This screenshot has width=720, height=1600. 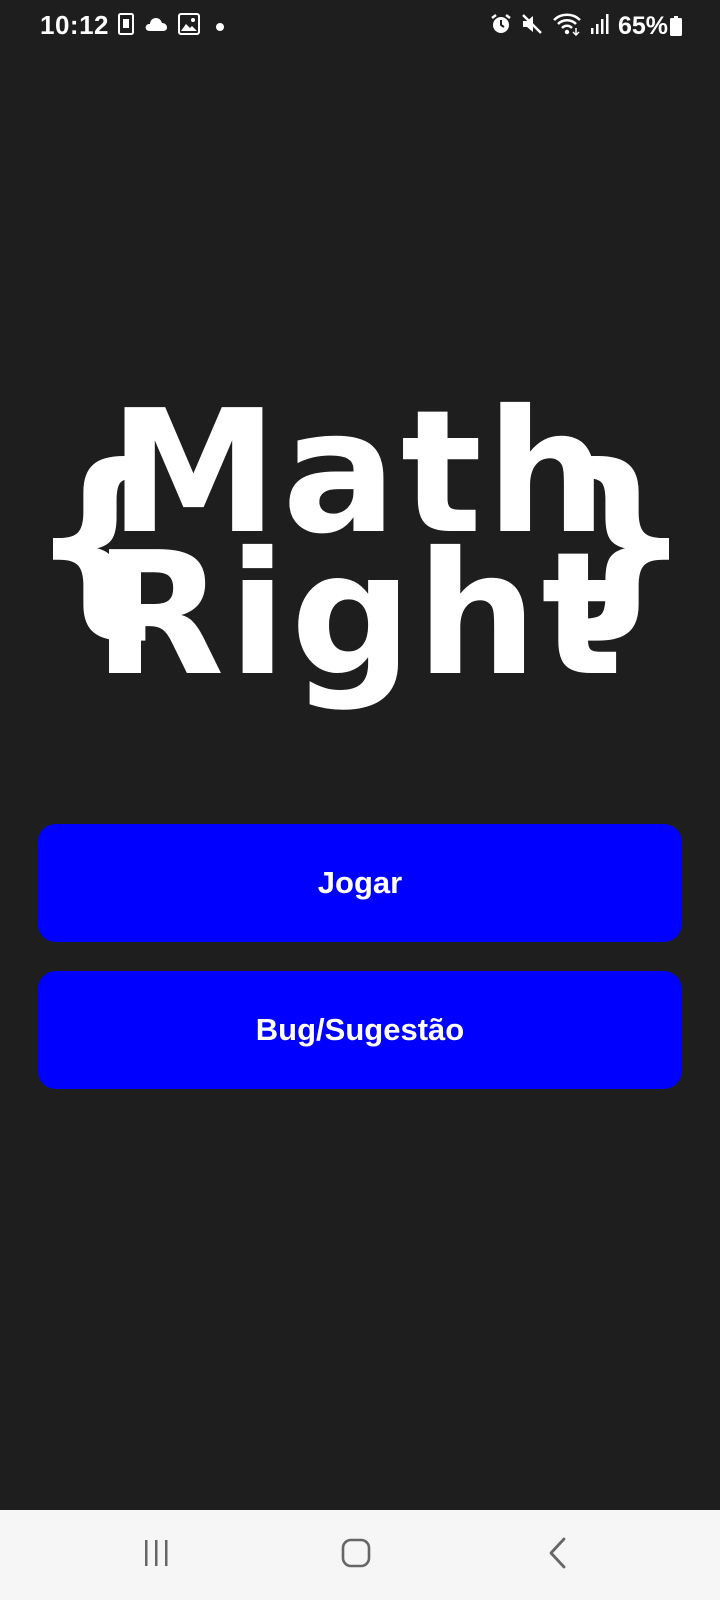 What do you see at coordinates (622, 539) in the screenshot?
I see `logo-close-brace: }` at bounding box center [622, 539].